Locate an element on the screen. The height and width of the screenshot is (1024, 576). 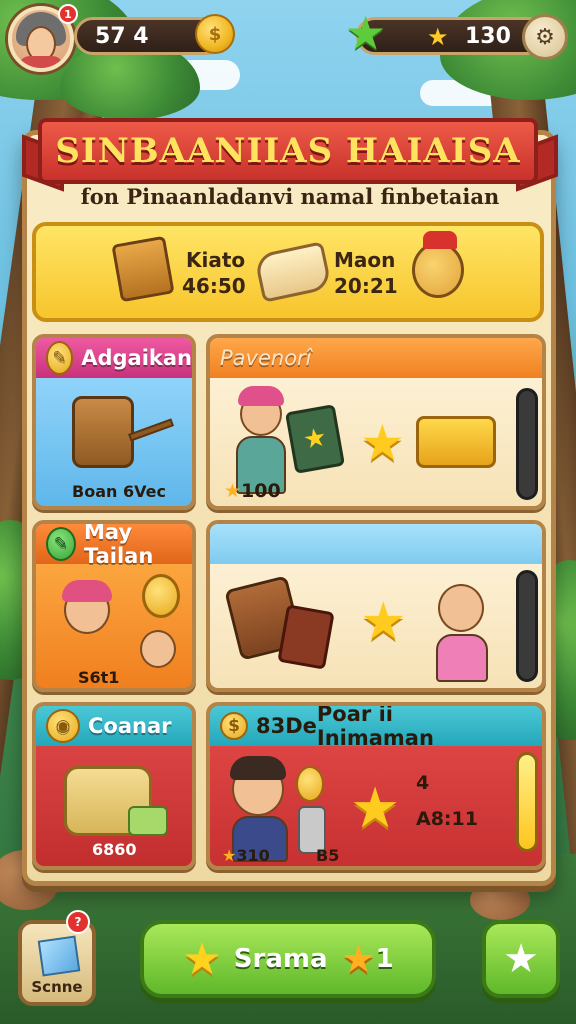
compass-icon: ◉ is located at coordinates (63, 726).